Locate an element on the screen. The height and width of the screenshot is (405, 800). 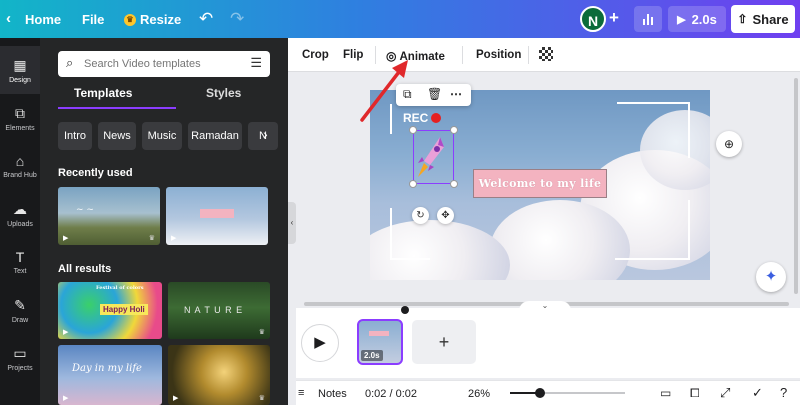
scrollbar-thumb is located at coordinates (796, 186).